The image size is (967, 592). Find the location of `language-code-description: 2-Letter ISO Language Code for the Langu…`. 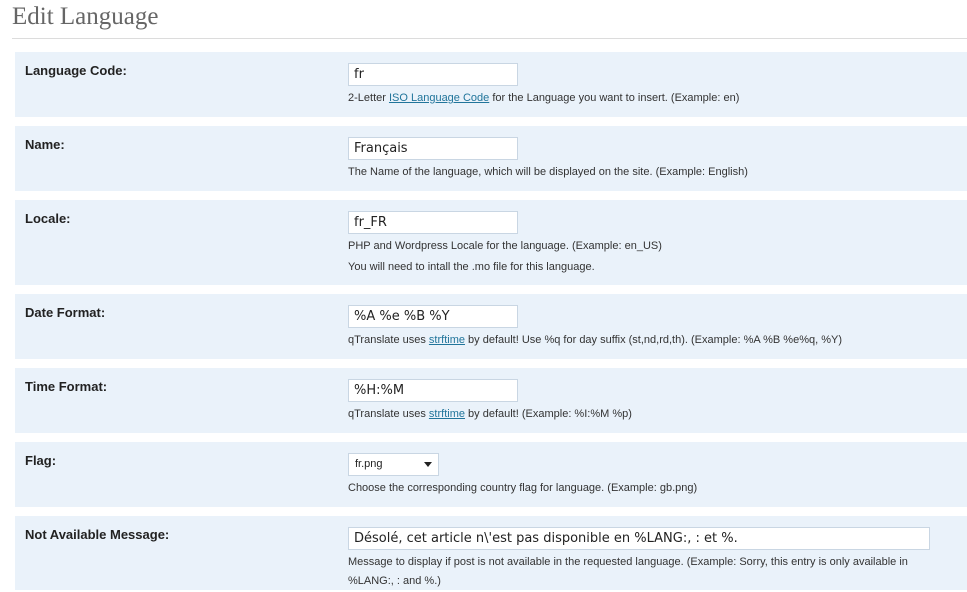

language-code-description: 2-Letter ISO Language Code for the Langu… is located at coordinates (544, 98).